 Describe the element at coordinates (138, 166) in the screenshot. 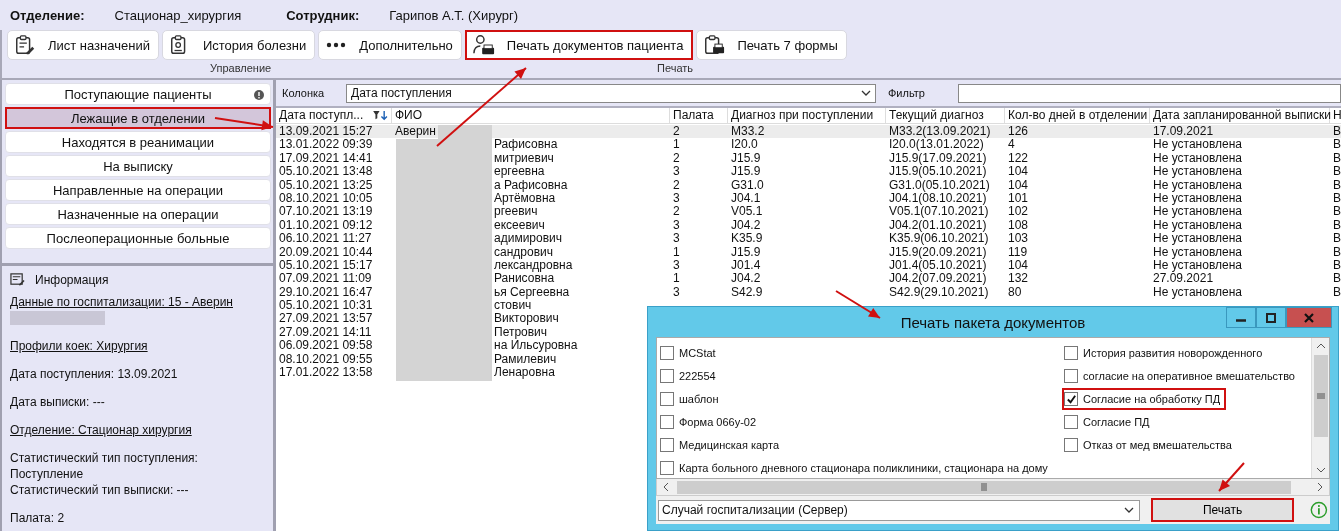

I see `category-tab: На выписку` at that location.